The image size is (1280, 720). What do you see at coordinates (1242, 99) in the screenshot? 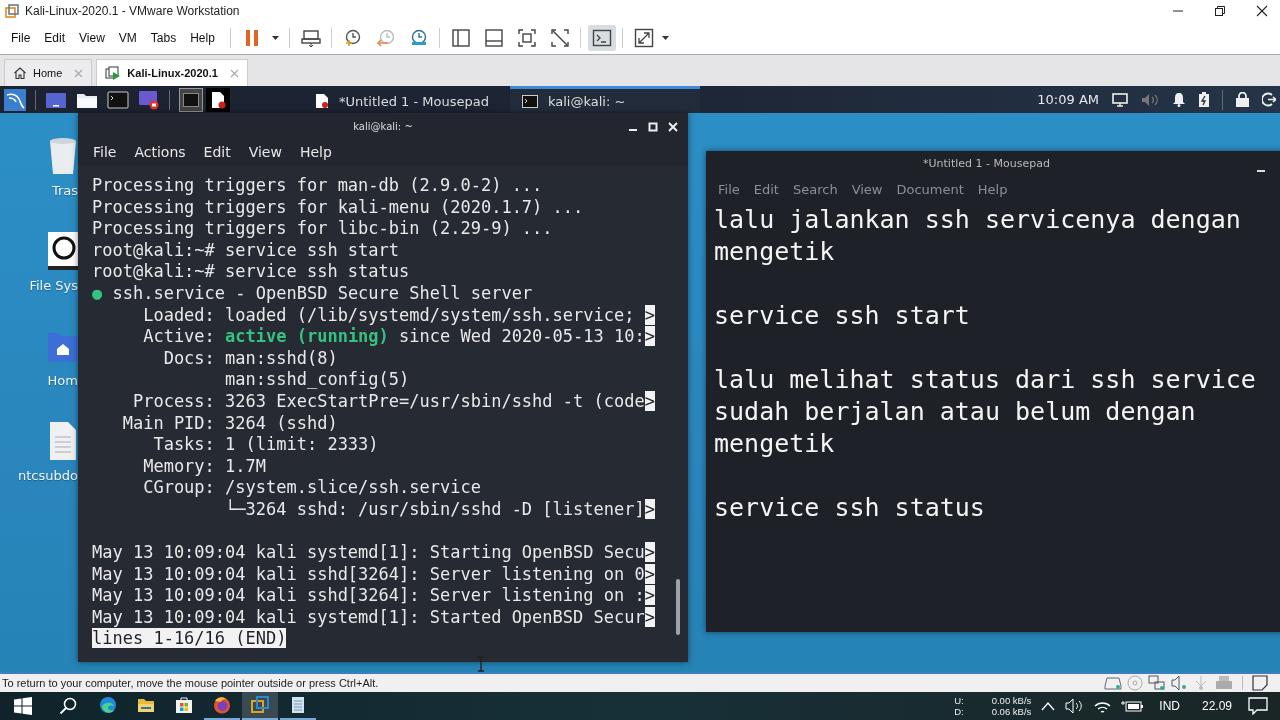
I see `lock-icon` at bounding box center [1242, 99].